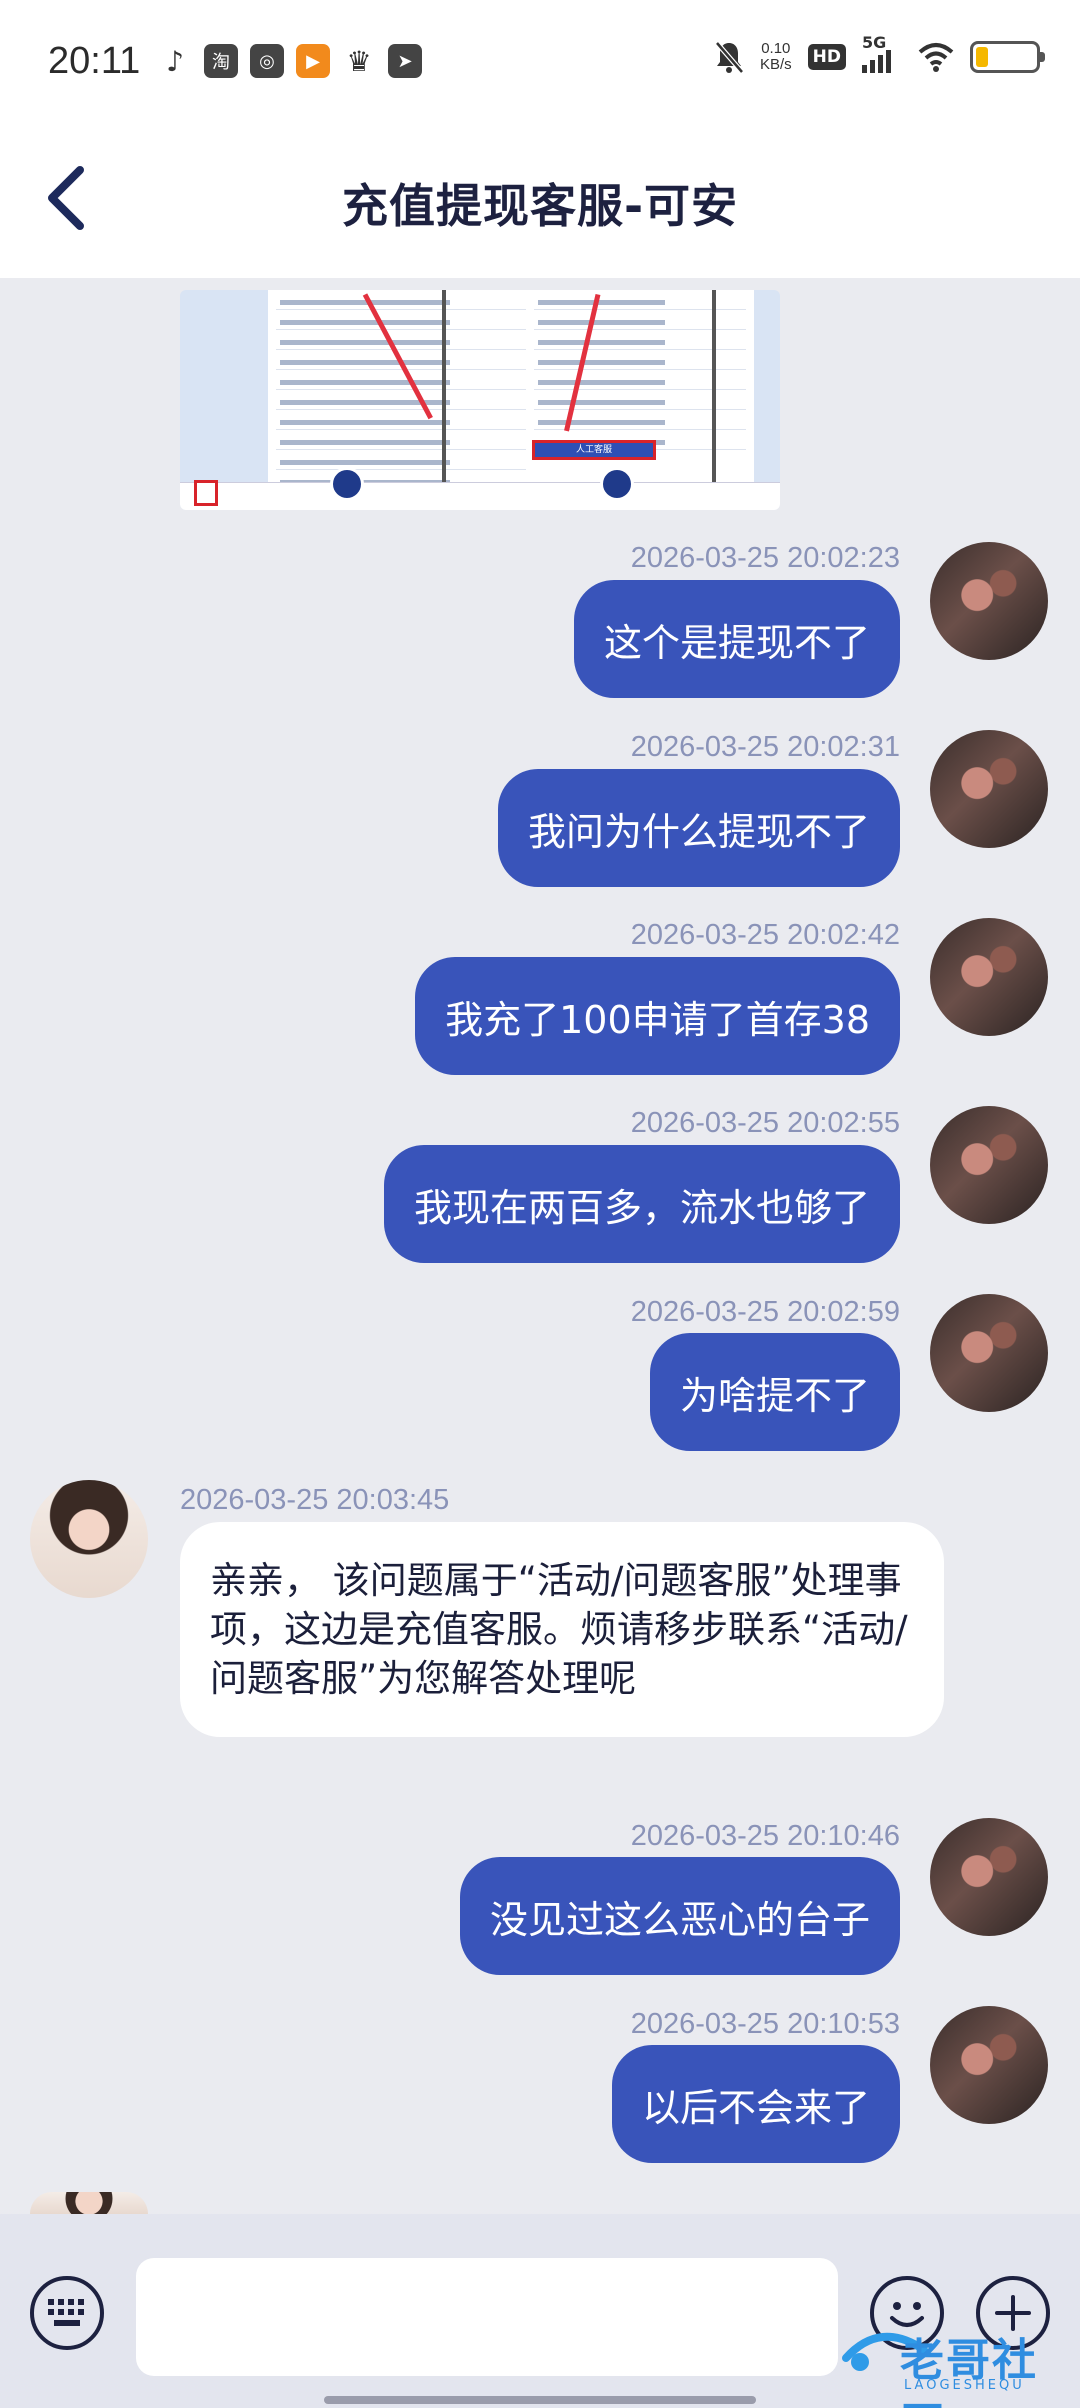 The height and width of the screenshot is (2408, 1080). I want to click on status-bar: 20:11 ♪ 淘 ◎ ▶ ♛ ➤ 0.10 KB/s HD 5G, so click(540, 60).